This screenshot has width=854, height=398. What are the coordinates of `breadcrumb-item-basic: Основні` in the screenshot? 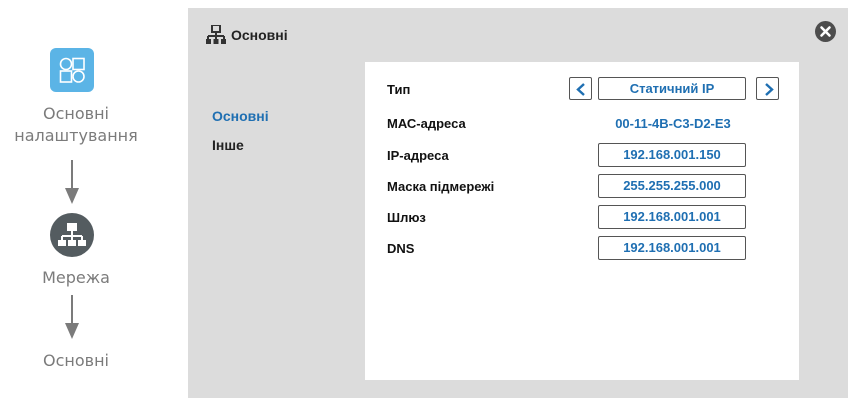 It's located at (76, 360).